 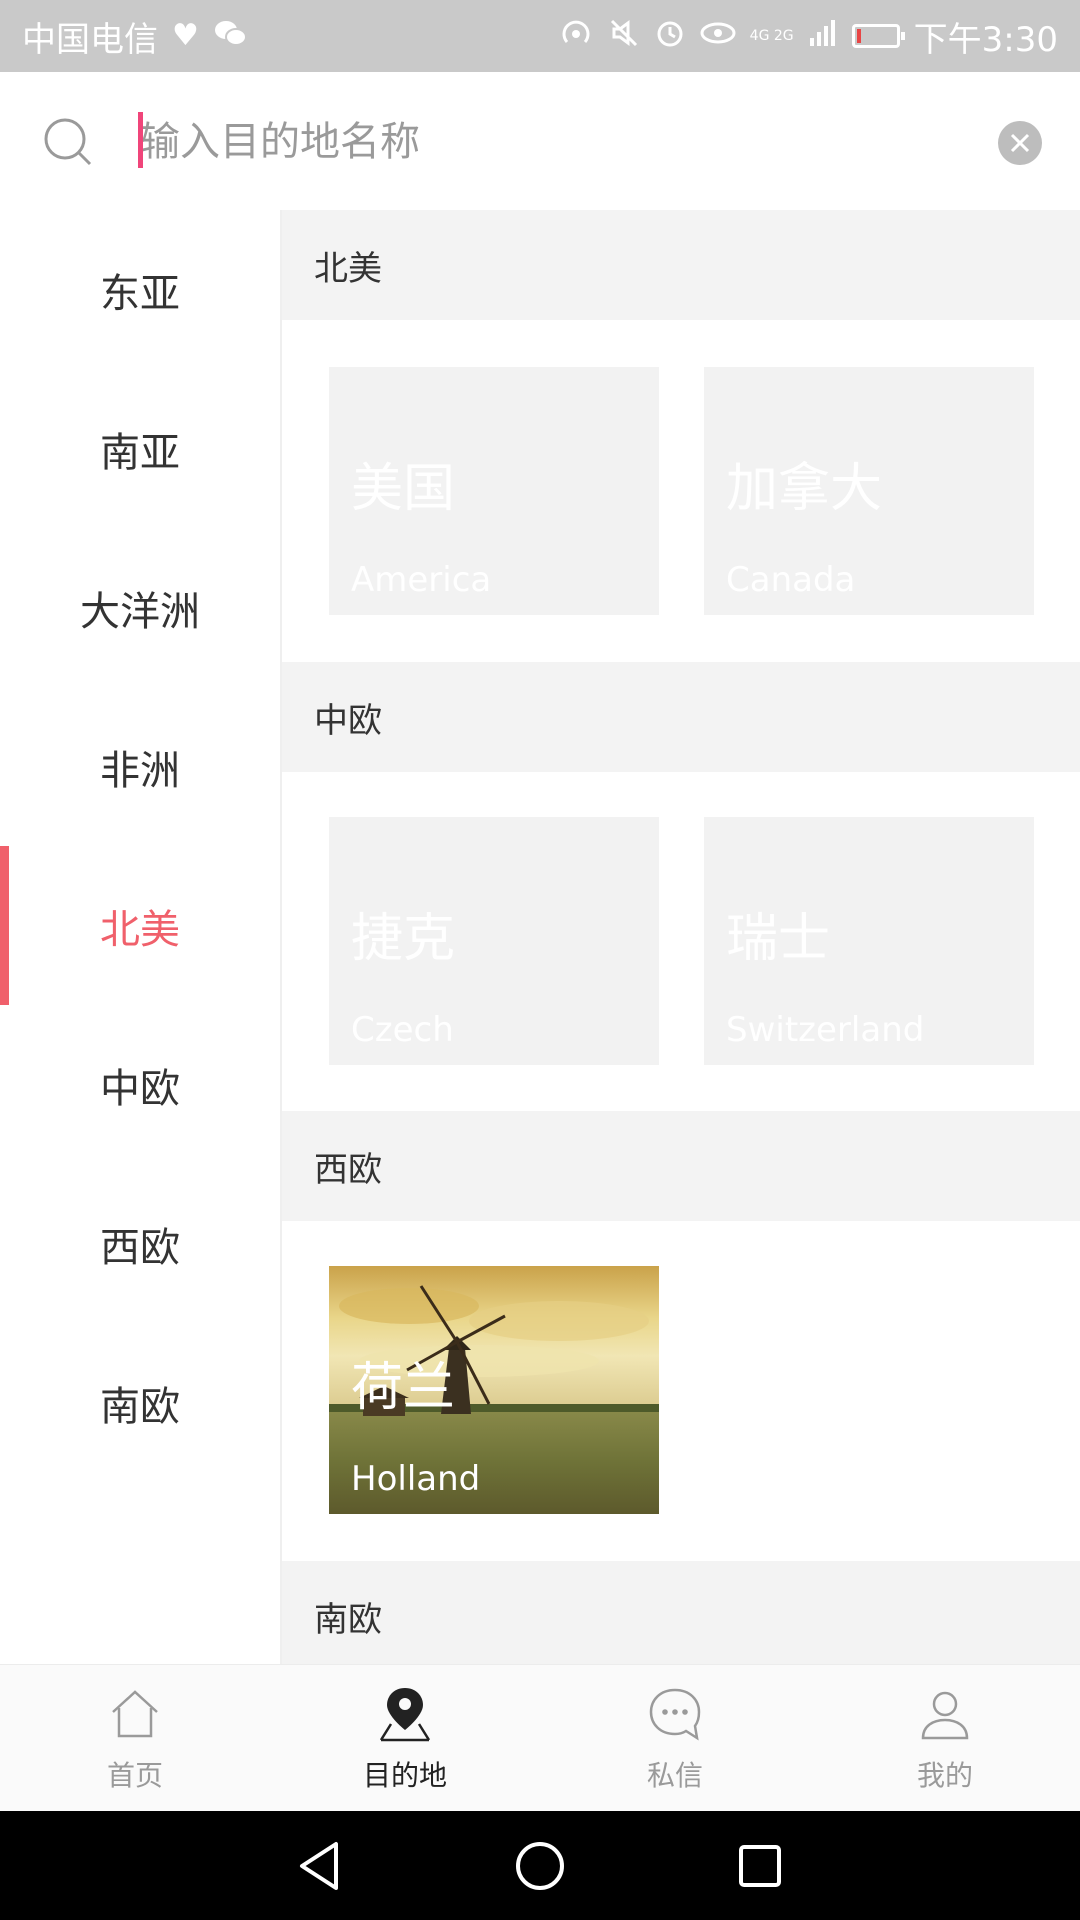 What do you see at coordinates (68, 142) in the screenshot?
I see `search-icon` at bounding box center [68, 142].